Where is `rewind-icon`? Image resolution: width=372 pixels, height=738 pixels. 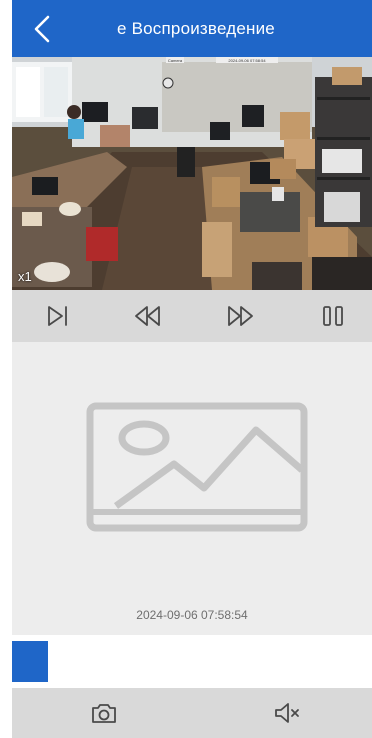
rewind-icon is located at coordinates (147, 316).